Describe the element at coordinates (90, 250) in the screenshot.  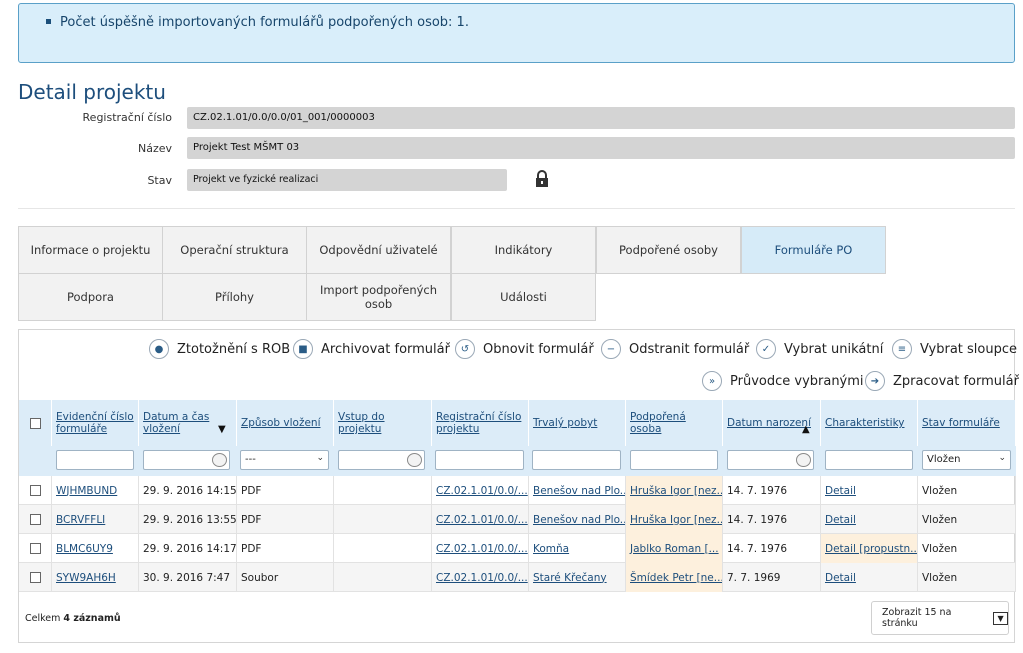
I see `tab-project-info: Informace o projektu` at that location.